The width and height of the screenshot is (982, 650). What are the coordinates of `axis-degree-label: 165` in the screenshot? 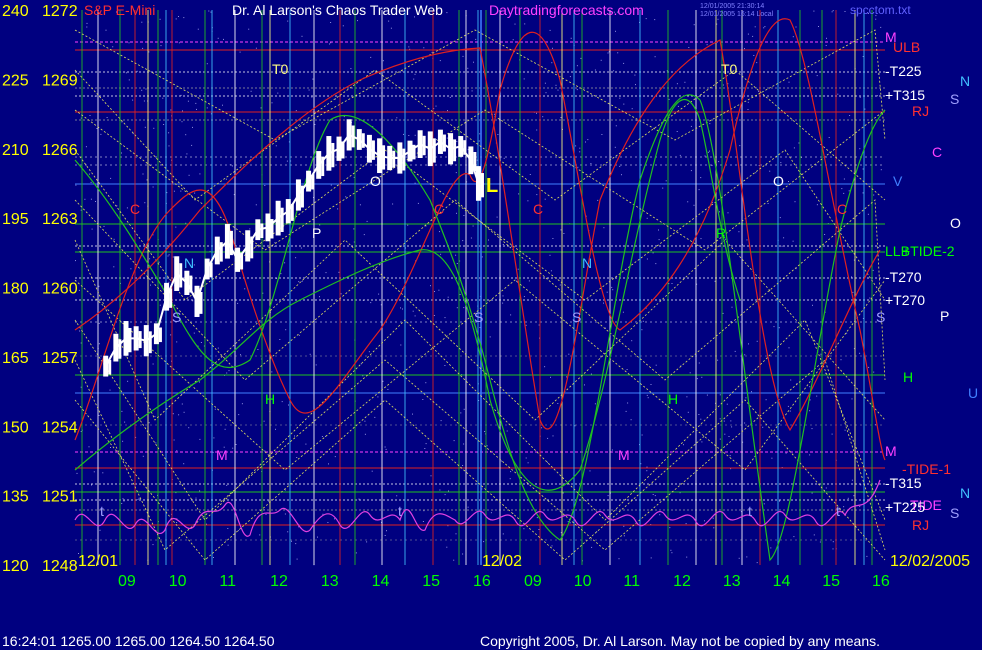 It's located at (15, 358).